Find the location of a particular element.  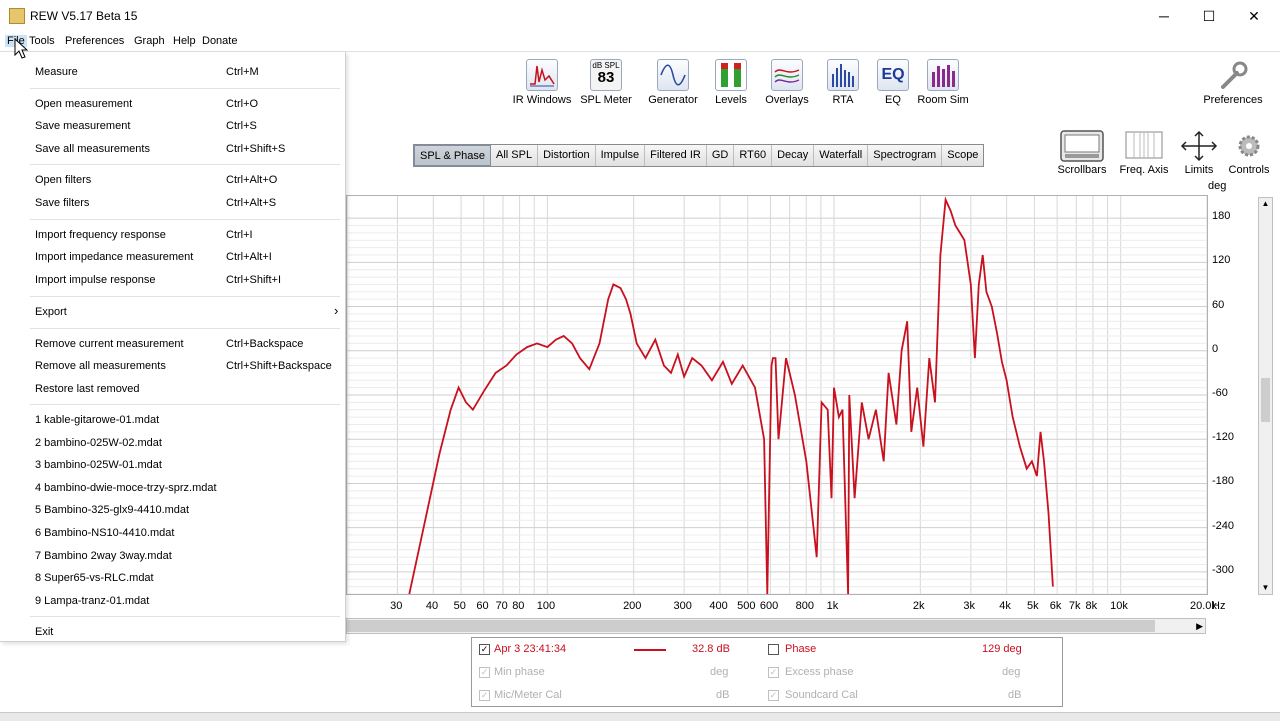

y-tick-label: -60 is located at coordinates (1220, 393).